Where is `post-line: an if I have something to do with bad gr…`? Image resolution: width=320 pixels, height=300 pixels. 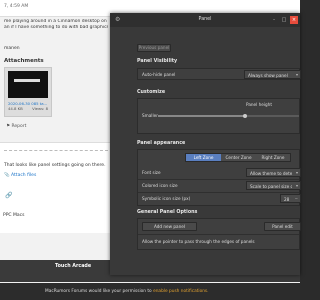 post-line: an if I have something to do with bad gr… is located at coordinates (56, 27).